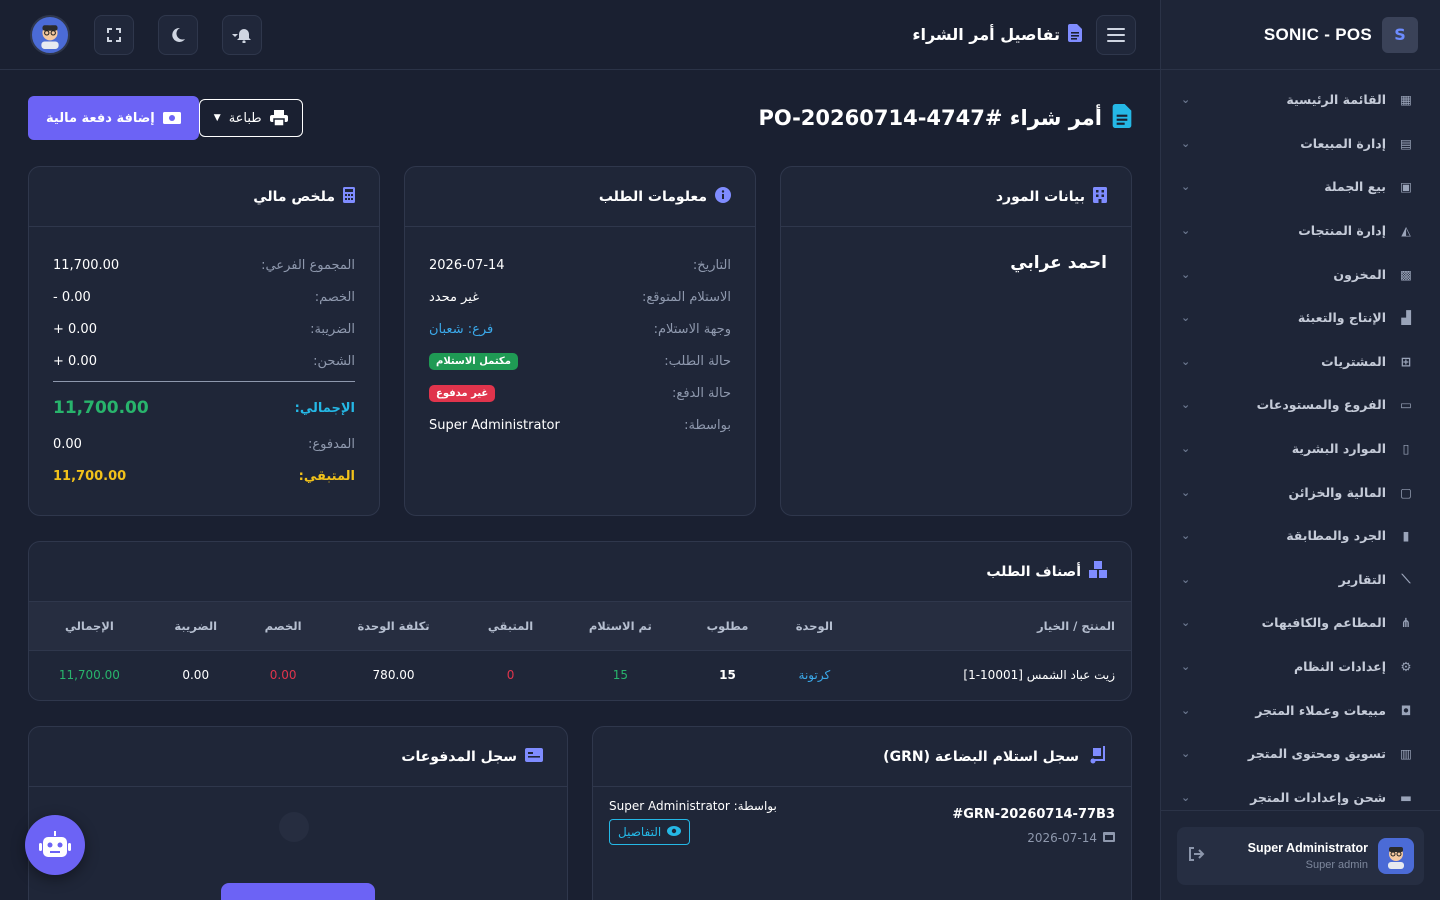 This screenshot has width=1440, height=900. What do you see at coordinates (1116, 34) in the screenshot?
I see `menu-toggle-button` at bounding box center [1116, 34].